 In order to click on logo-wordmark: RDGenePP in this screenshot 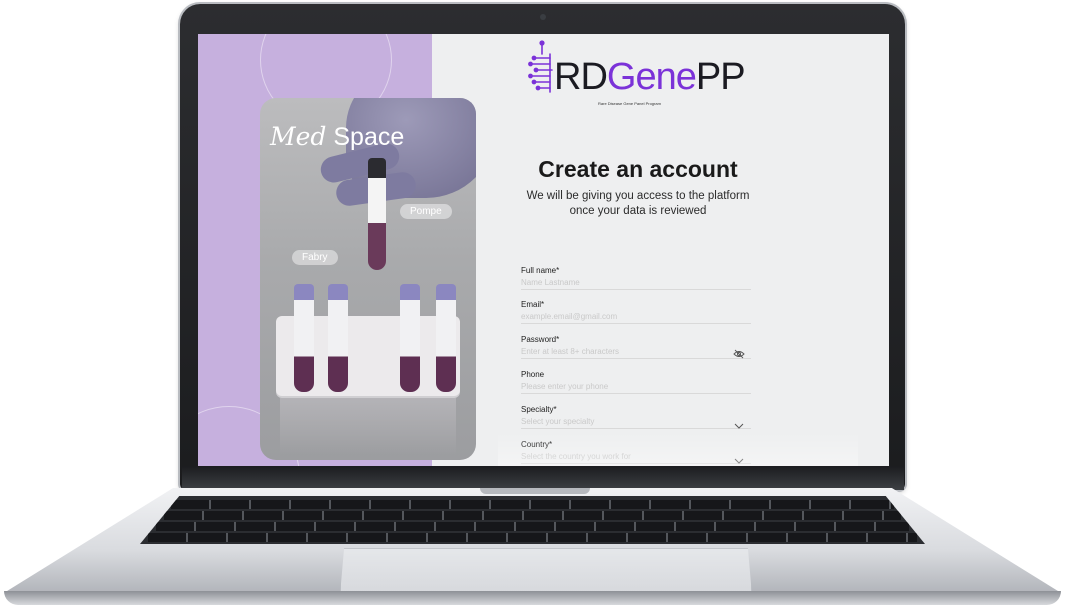, I will do `click(650, 77)`.